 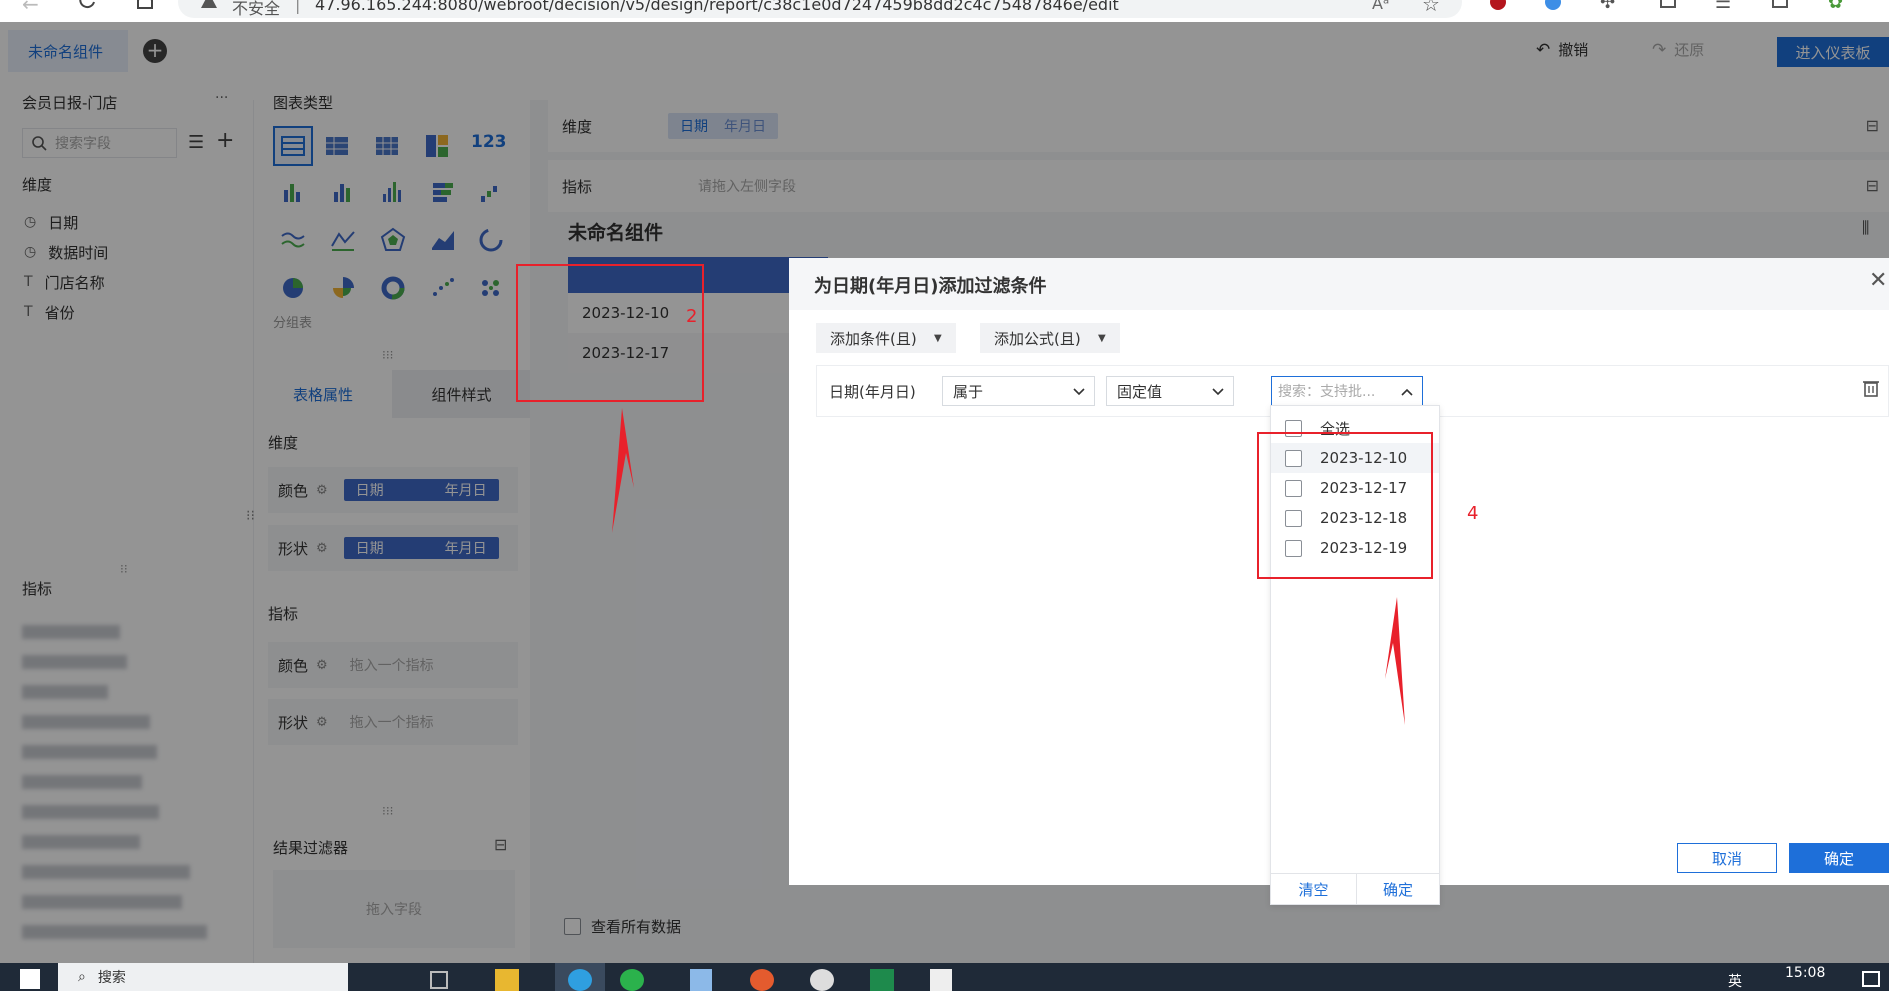 I want to click on notepad-icon, so click(x=941, y=980).